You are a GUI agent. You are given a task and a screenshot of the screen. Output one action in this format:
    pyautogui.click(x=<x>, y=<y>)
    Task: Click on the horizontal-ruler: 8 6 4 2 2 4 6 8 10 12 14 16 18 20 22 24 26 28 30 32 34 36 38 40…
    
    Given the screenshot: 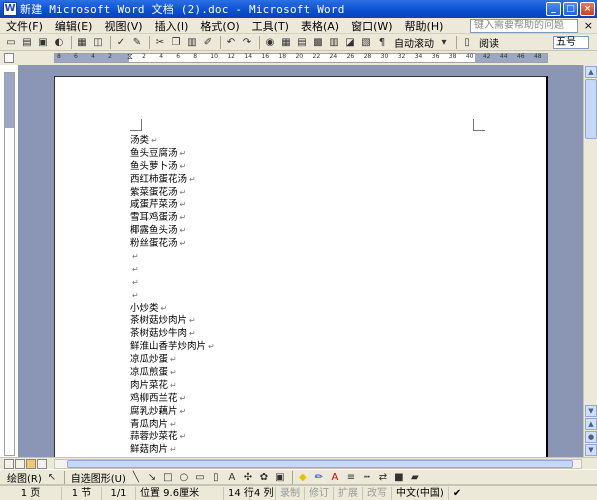 What is the action you would take?
    pyautogui.click(x=301, y=57)
    